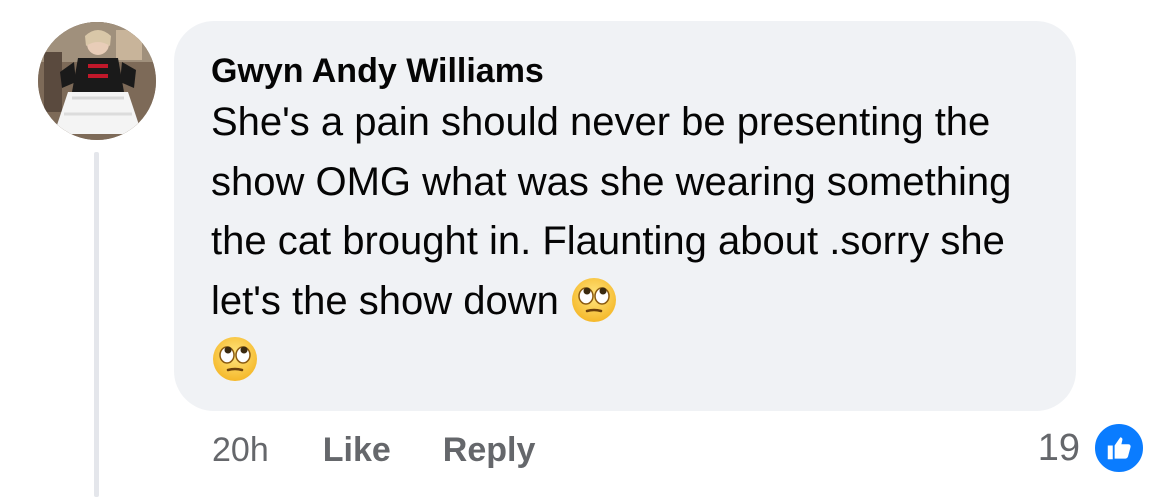 This screenshot has width=1170, height=497. I want to click on reply-button: Reply, so click(489, 450).